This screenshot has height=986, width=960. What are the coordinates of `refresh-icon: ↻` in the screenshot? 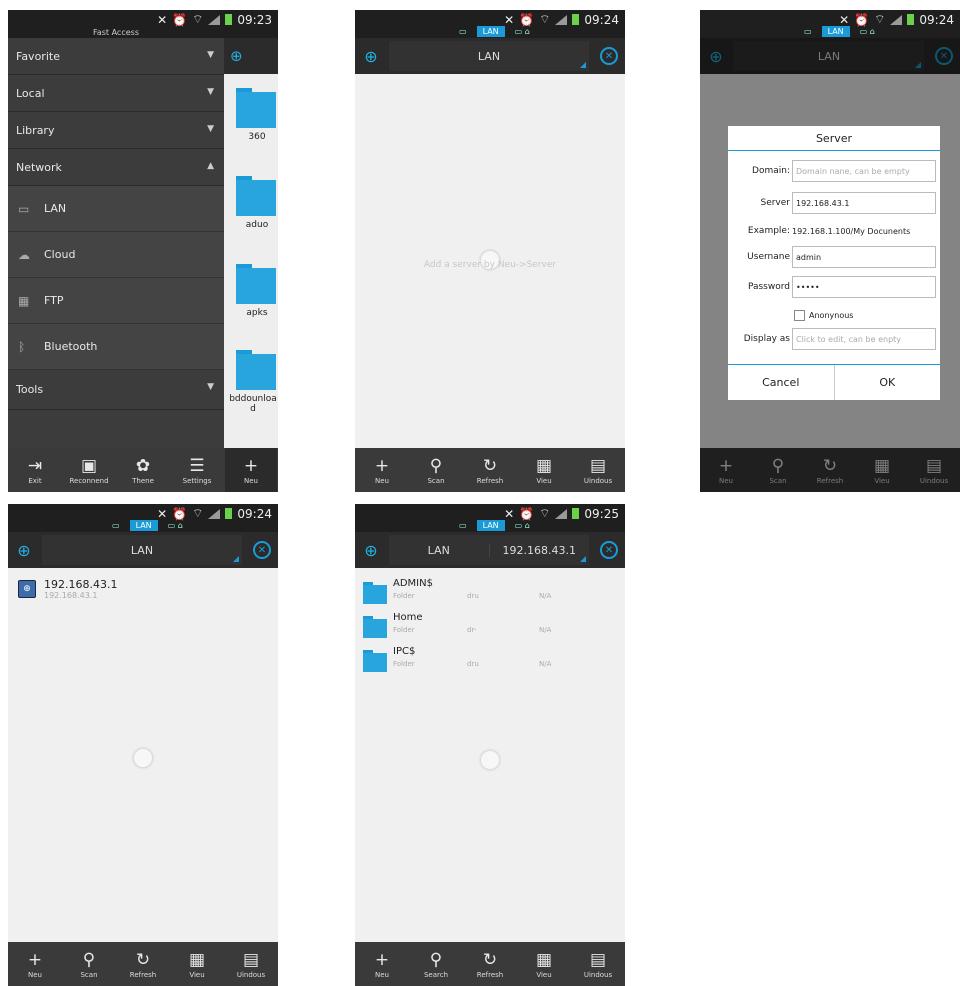 It's located at (143, 960).